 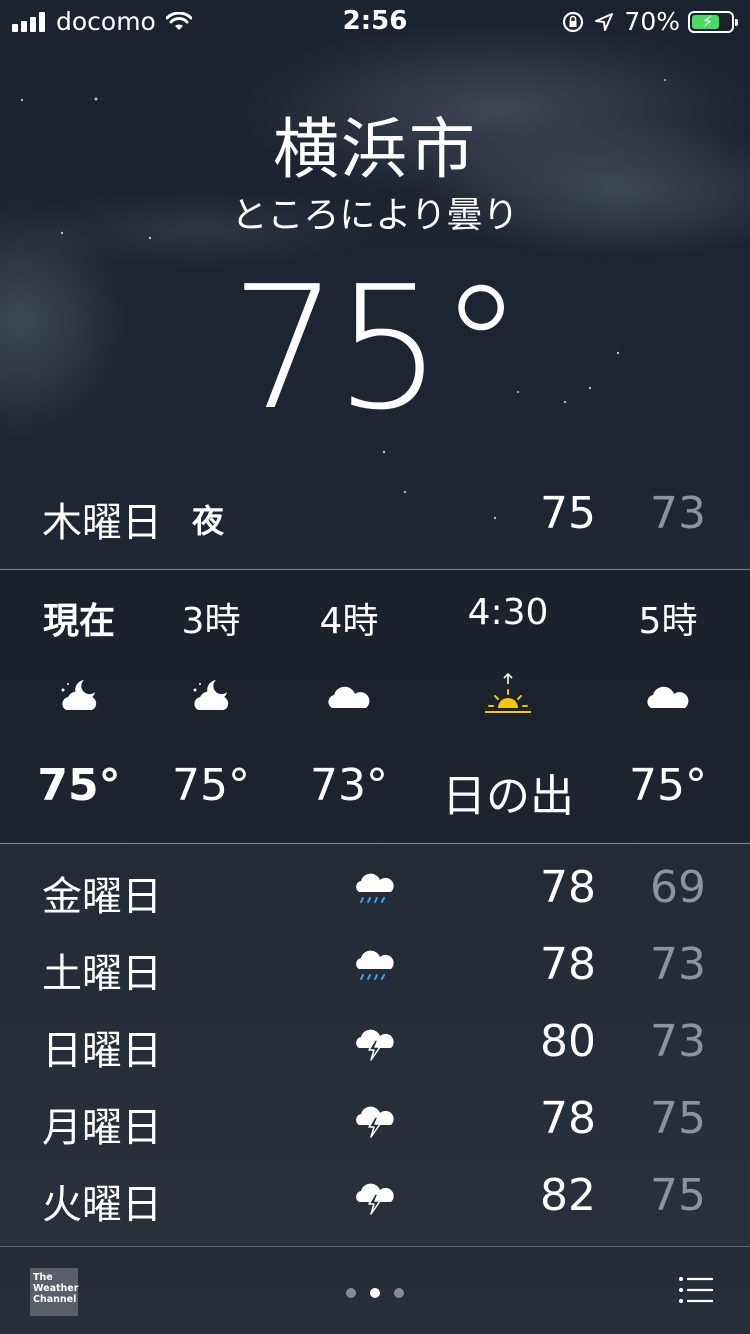 I want to click on daily-row: 金曜日 78 69, so click(x=375, y=898).